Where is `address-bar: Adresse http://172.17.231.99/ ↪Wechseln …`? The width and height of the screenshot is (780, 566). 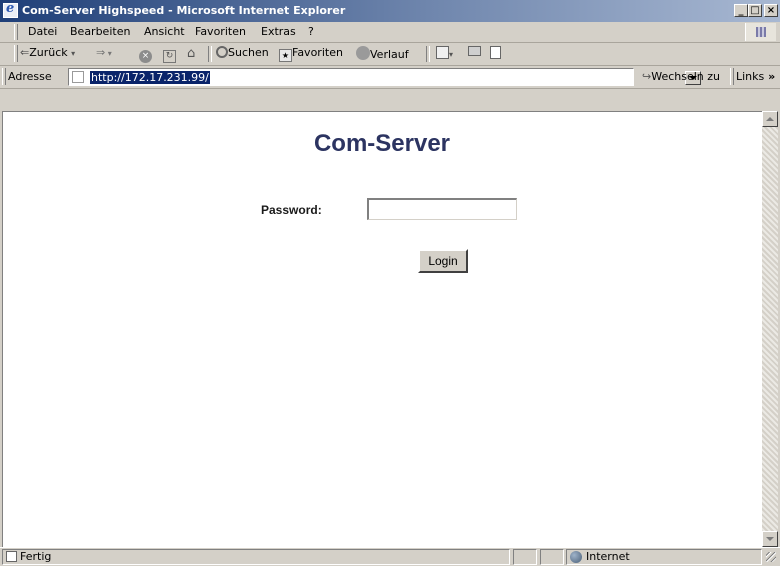
address-bar: Adresse http://172.17.231.99/ ↪Wechseln … is located at coordinates (390, 77).